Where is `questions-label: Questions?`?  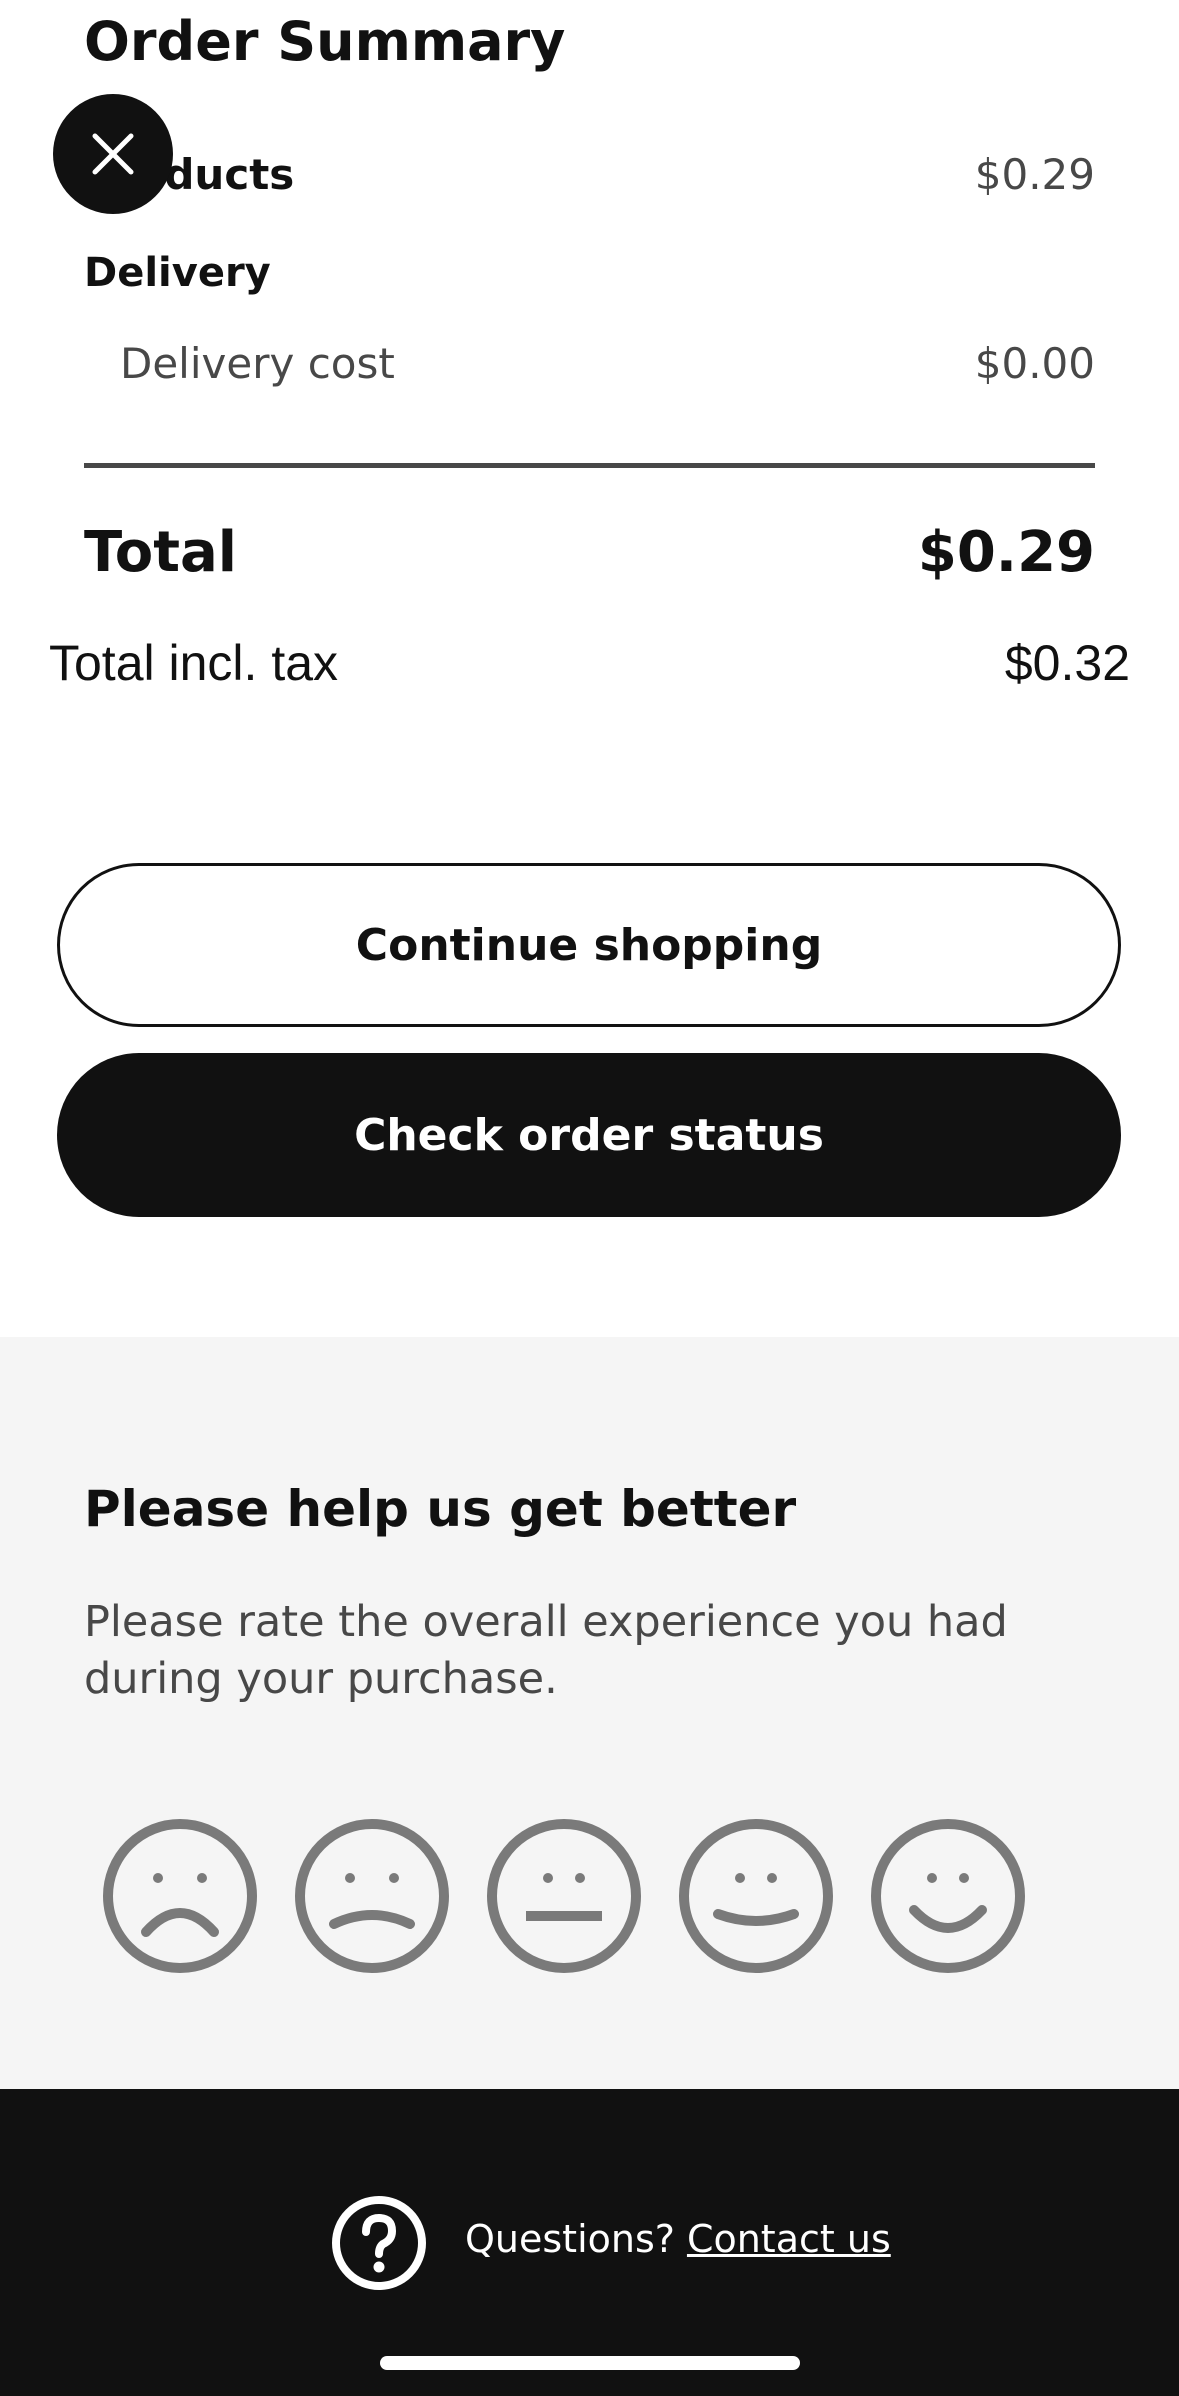
questions-label: Questions? is located at coordinates (570, 2239).